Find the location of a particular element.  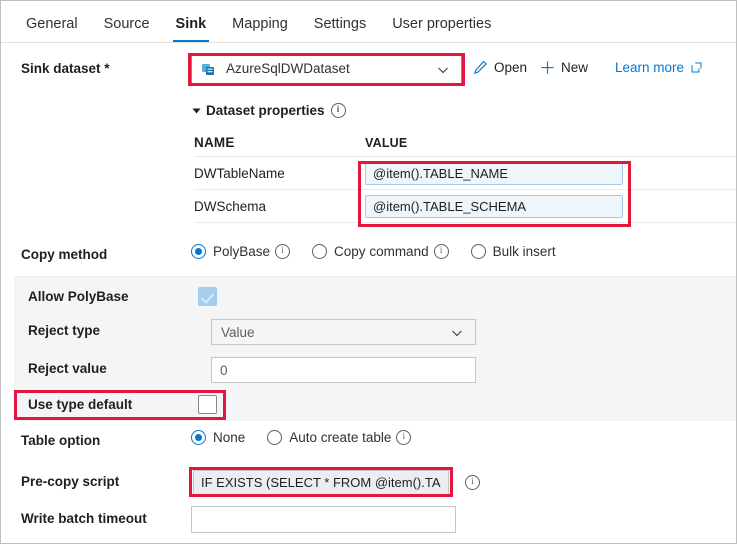

sink-dataset-dropdown: AzureSqlDWDataset is located at coordinates (326, 68).